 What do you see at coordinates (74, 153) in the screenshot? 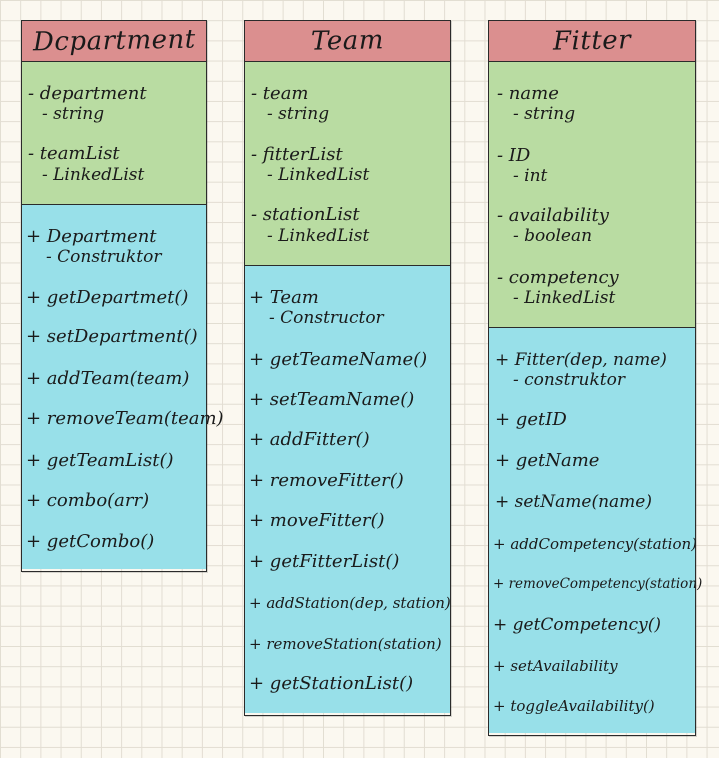
I see `attribute-teamlist: - teamList` at bounding box center [74, 153].